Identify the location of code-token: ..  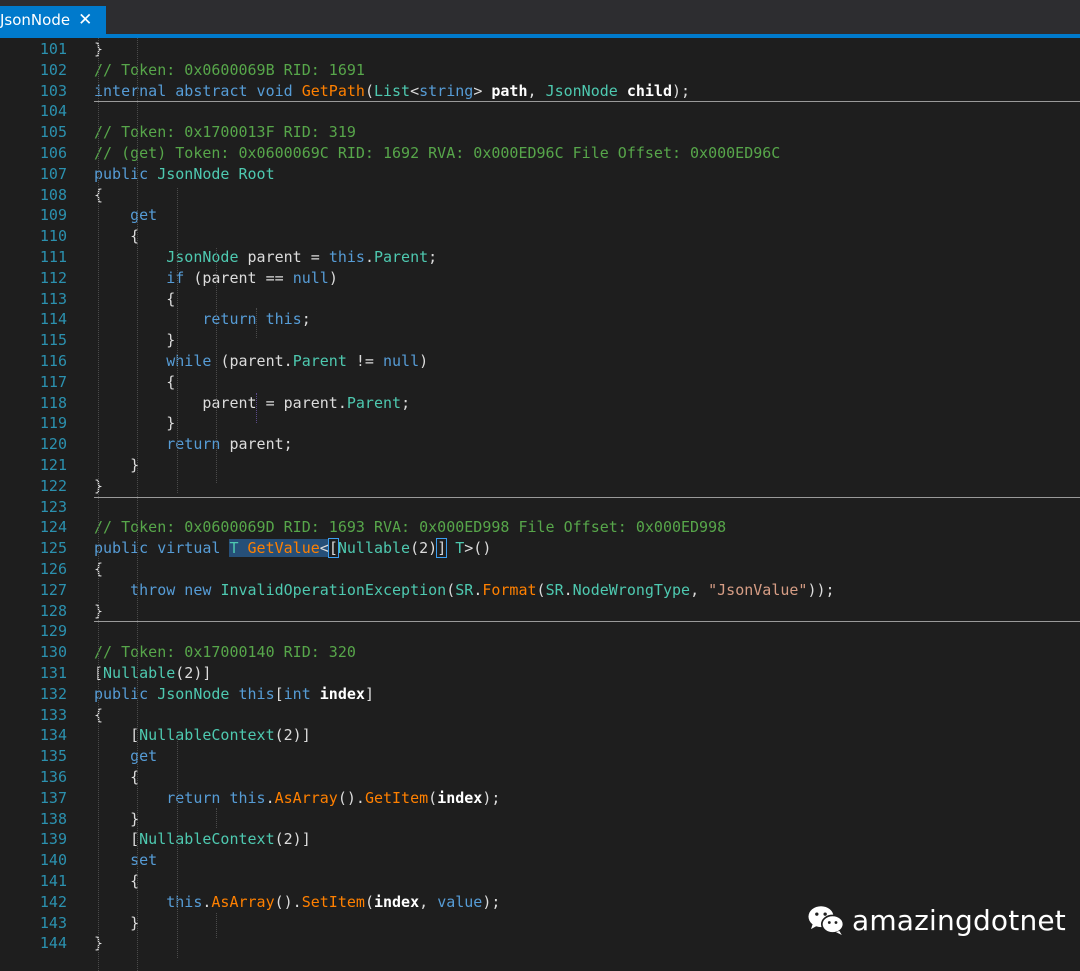
(369, 257).